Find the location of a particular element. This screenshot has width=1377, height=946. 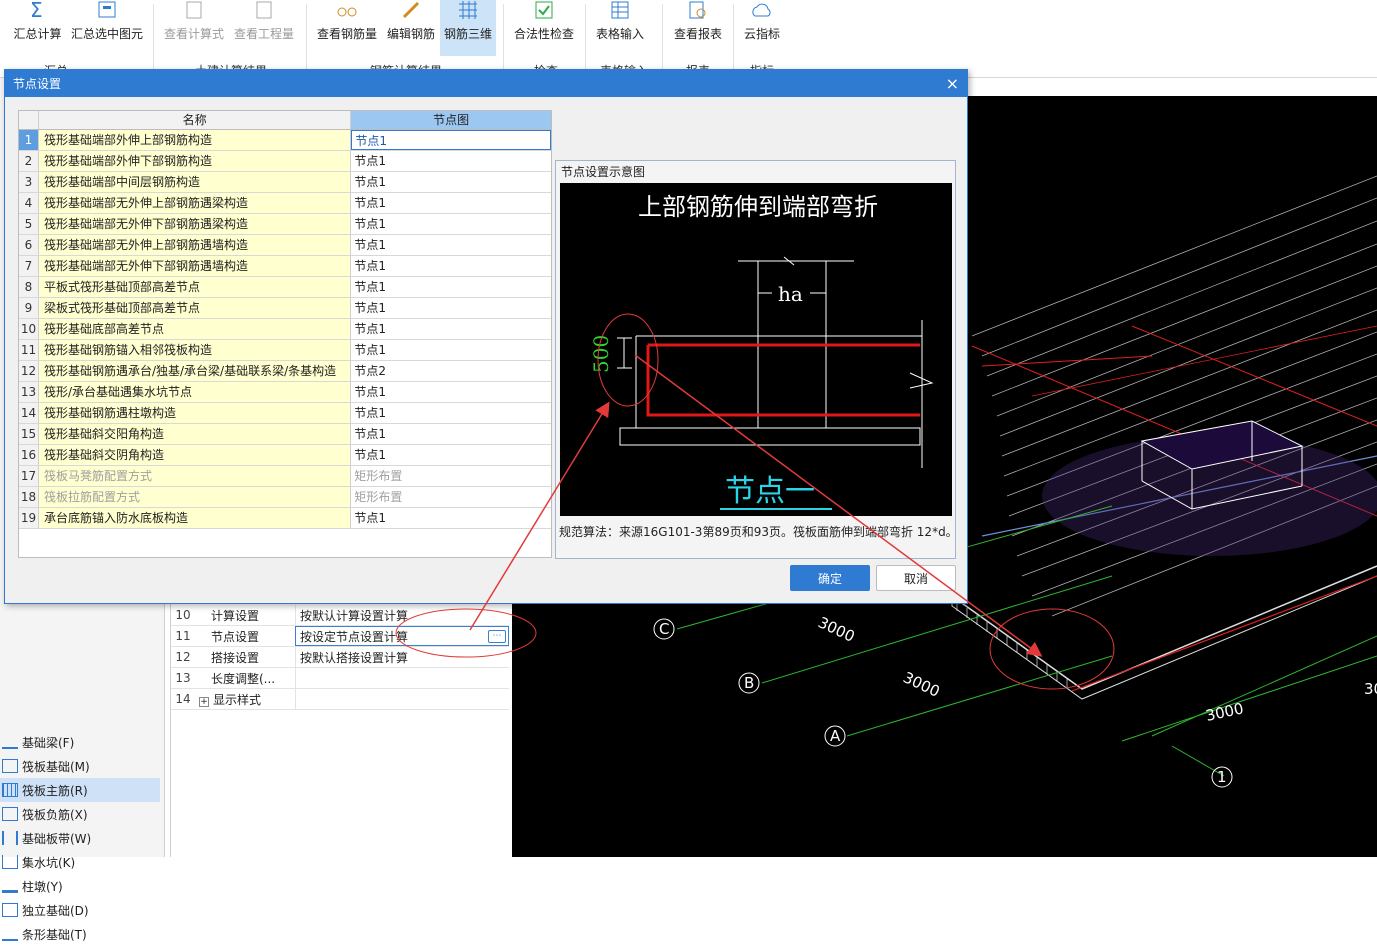

tree-item-foundation-strip: 基础板带(W) is located at coordinates (80, 838).